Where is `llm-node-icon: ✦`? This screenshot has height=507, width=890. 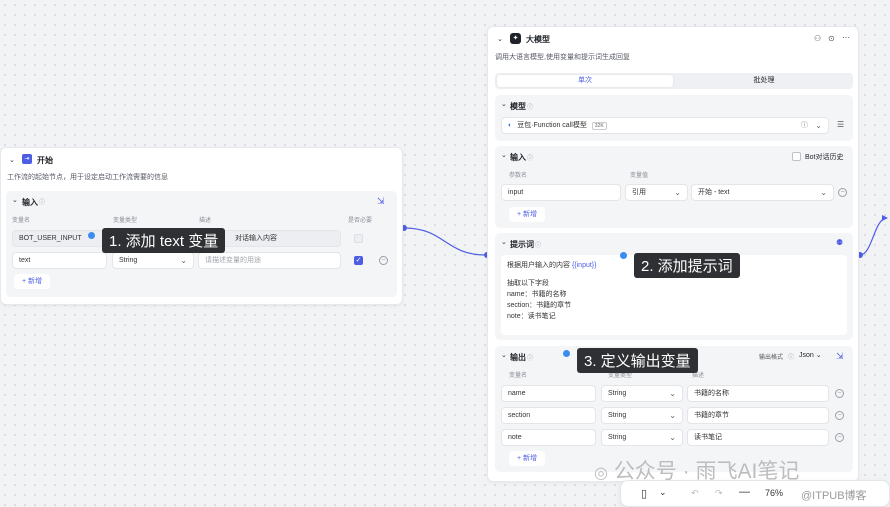 llm-node-icon: ✦ is located at coordinates (515, 38).